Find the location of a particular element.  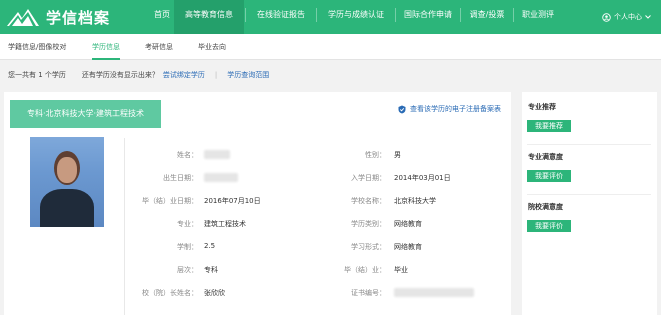

major-recommend-title: 专业推荐 is located at coordinates (542, 107).